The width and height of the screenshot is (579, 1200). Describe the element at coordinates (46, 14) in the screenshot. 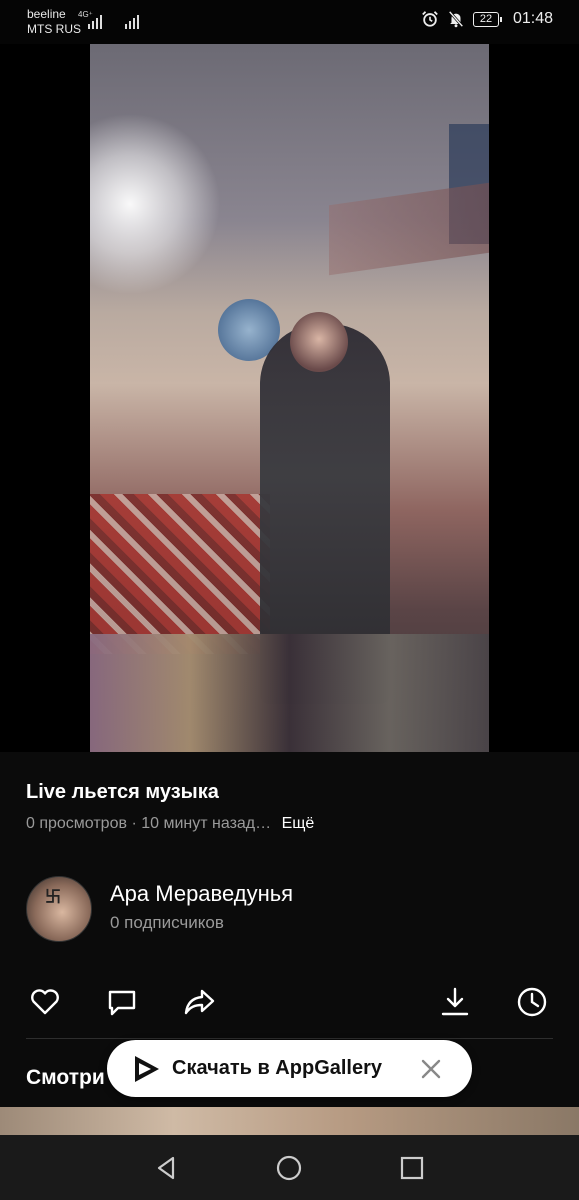

I see `carrier-1: beeline` at that location.